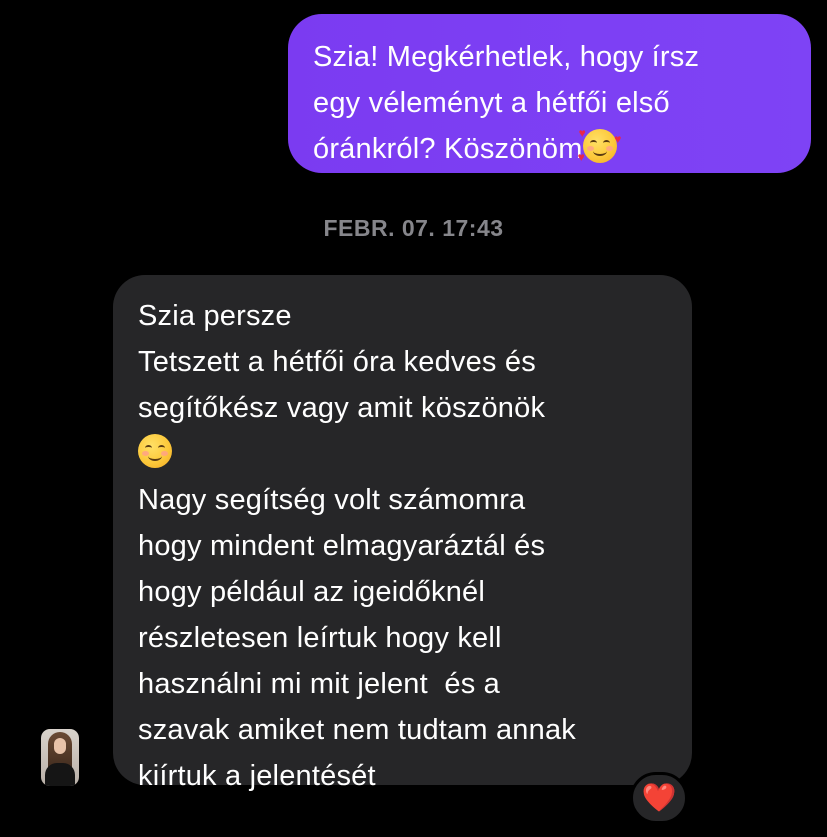  I want to click on message-timestamp: FEBR. 07. 17:43, so click(413, 228).